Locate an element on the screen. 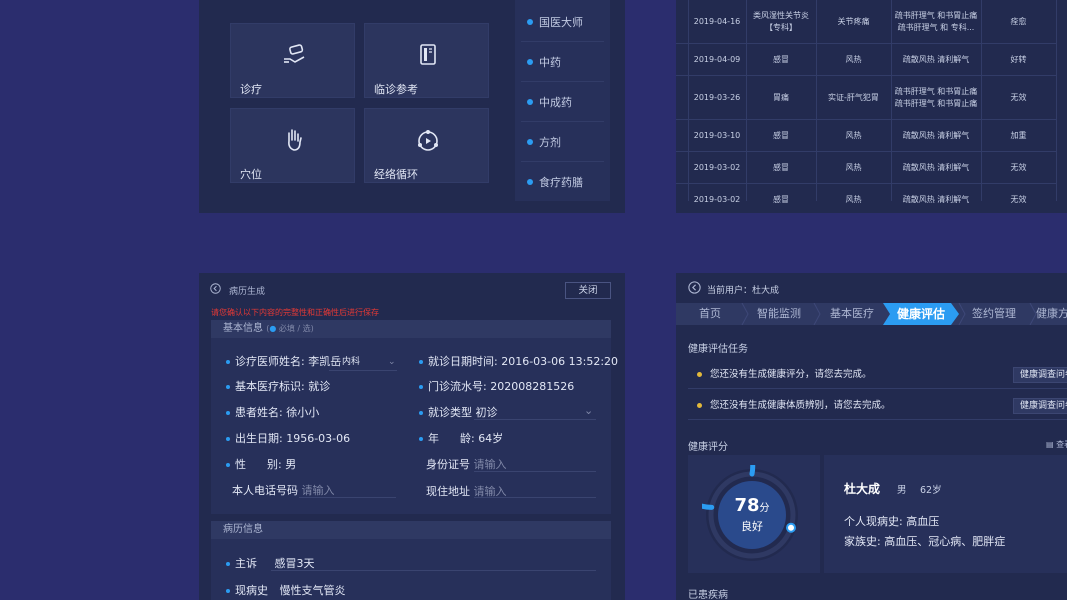 This screenshot has width=1067, height=600. tab-basic-medical: 基本医疗 is located at coordinates (852, 314).